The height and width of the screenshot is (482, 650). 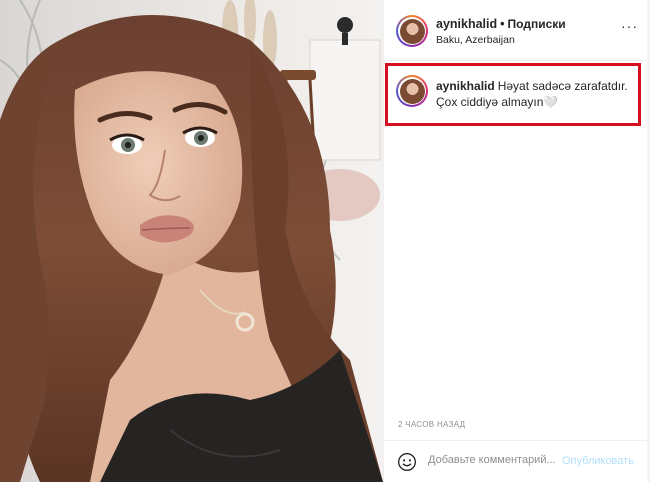 What do you see at coordinates (407, 462) in the screenshot?
I see `emoji-icon` at bounding box center [407, 462].